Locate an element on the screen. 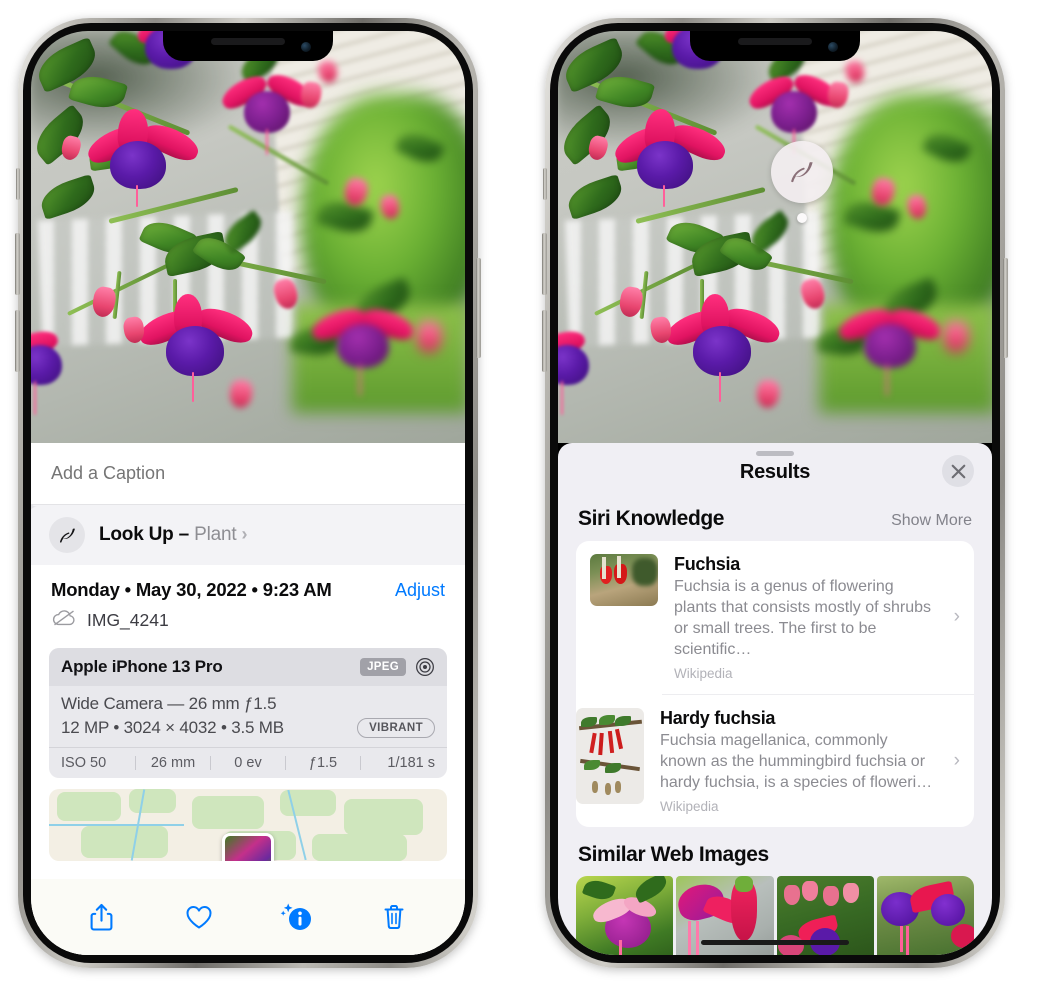 The width and height of the screenshot is (1055, 985). show-more-button: Show More is located at coordinates (931, 521).